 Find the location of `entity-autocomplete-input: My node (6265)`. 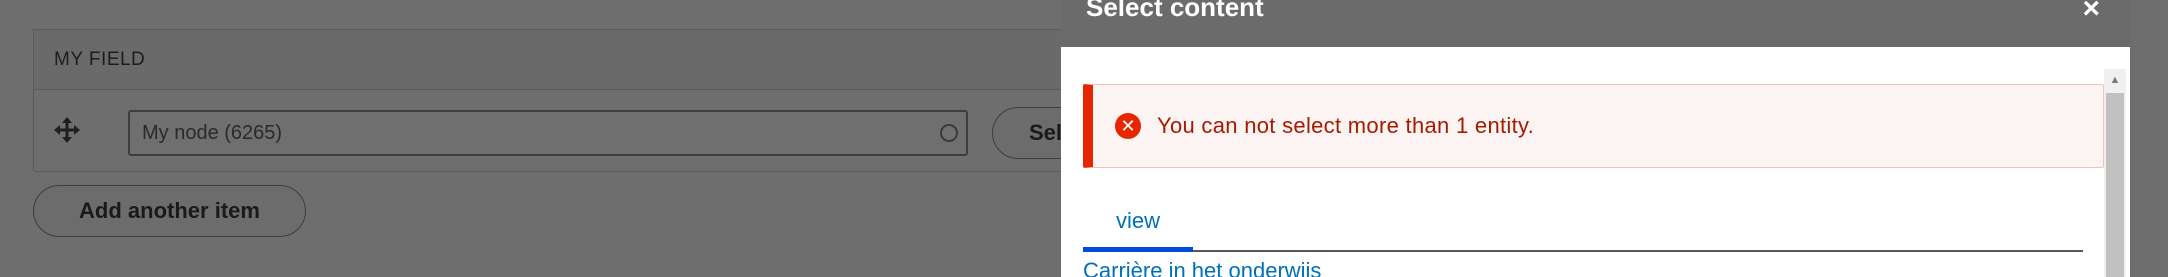

entity-autocomplete-input: My node (6265) is located at coordinates (548, 133).